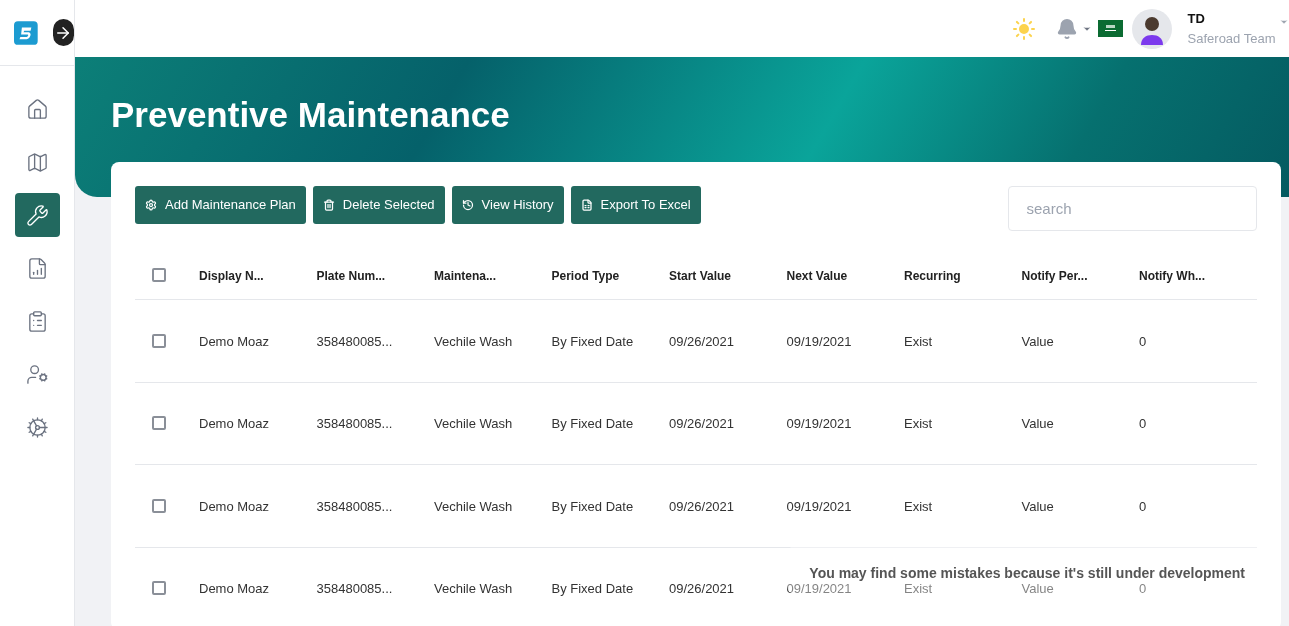 The width and height of the screenshot is (1289, 626). Describe the element at coordinates (586, 205) in the screenshot. I see `excel-file-icon` at that location.